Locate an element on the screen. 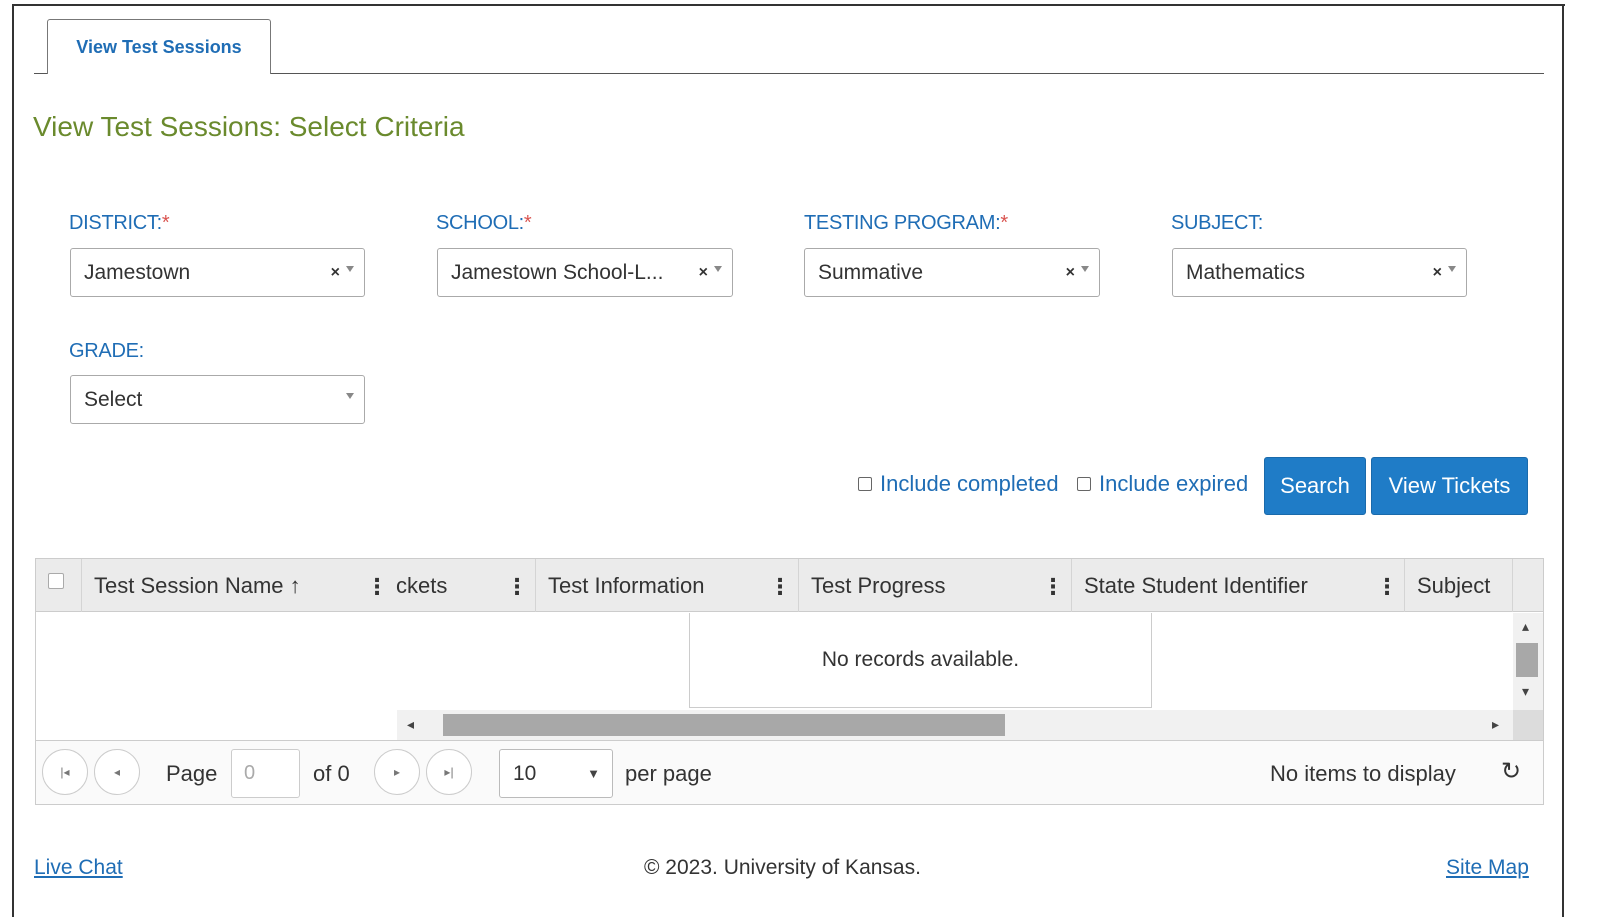  include-completed-label: Include completed is located at coordinates (969, 484).